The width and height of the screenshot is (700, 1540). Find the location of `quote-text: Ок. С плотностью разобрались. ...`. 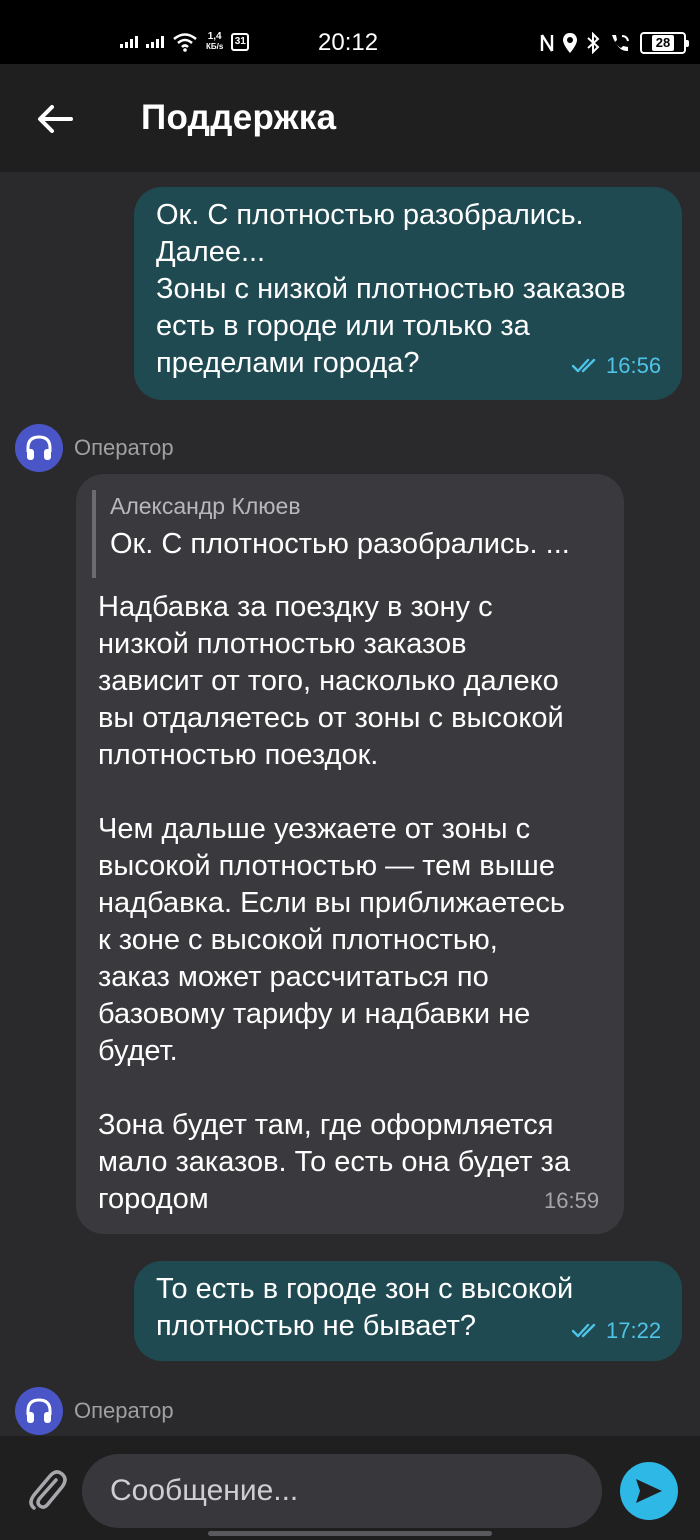

quote-text: Ок. С плотностью разобрались. ... is located at coordinates (340, 544).